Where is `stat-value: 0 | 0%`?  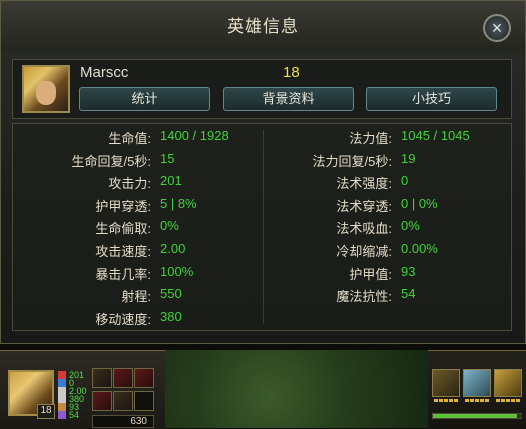 stat-value: 0 | 0% is located at coordinates (419, 203).